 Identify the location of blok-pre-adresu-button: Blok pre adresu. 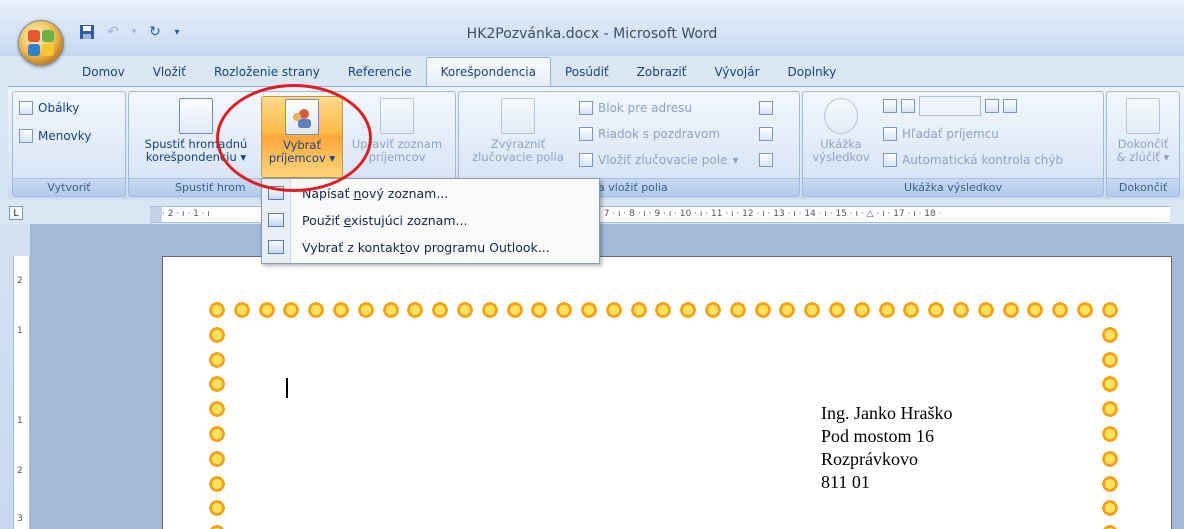
(635, 108).